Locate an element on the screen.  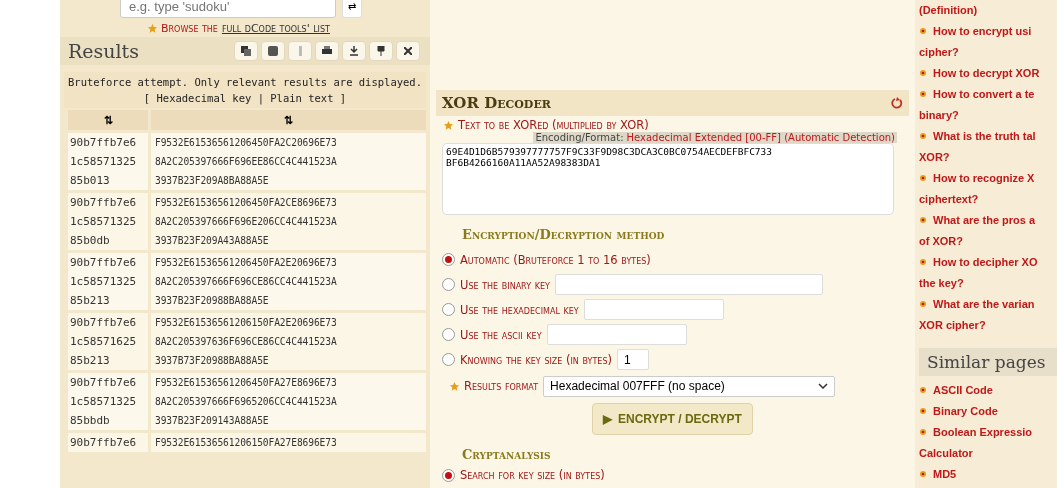
faq-link: What are the varian is located at coordinates (984, 304).